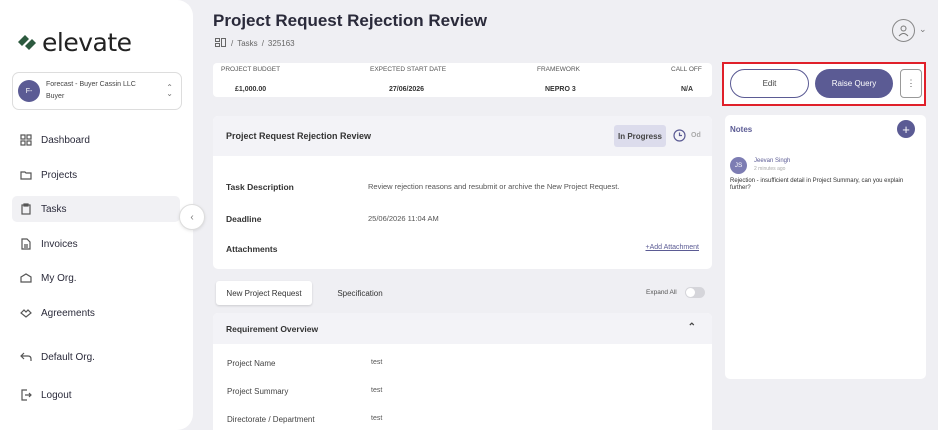  Describe the element at coordinates (770, 169) in the screenshot. I see `note-time: 2 minutes ago` at that location.